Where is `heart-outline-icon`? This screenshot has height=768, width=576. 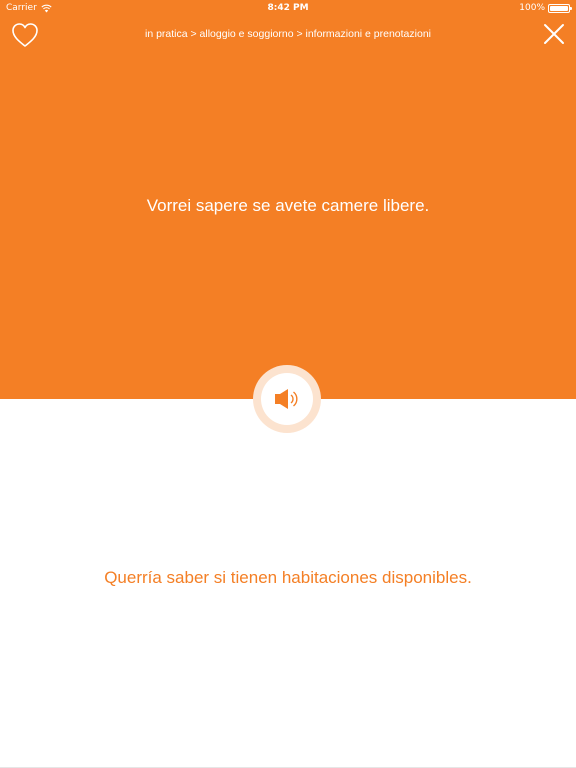 heart-outline-icon is located at coordinates (25, 35).